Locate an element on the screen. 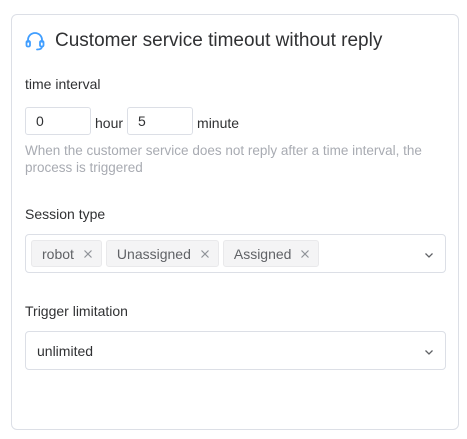 This screenshot has height=439, width=467. session-type-label: Session type is located at coordinates (65, 214).